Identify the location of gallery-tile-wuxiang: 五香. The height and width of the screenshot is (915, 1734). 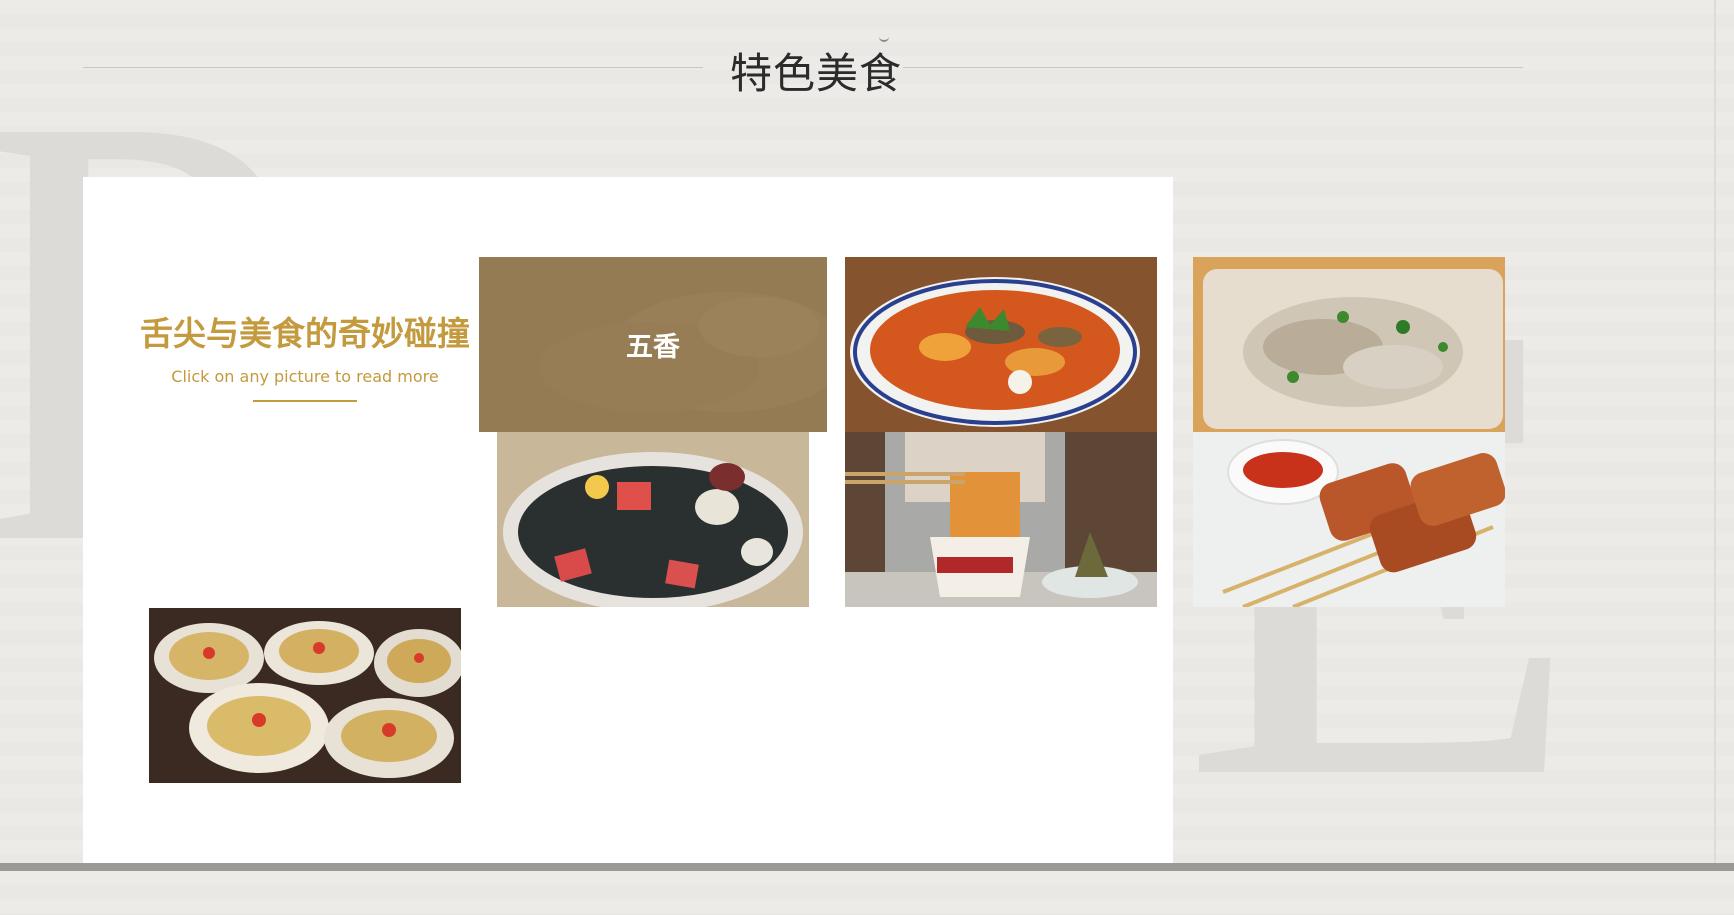
(653, 344).